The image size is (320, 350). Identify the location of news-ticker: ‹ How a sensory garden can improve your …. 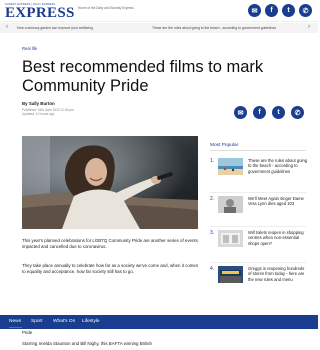
(159, 28).